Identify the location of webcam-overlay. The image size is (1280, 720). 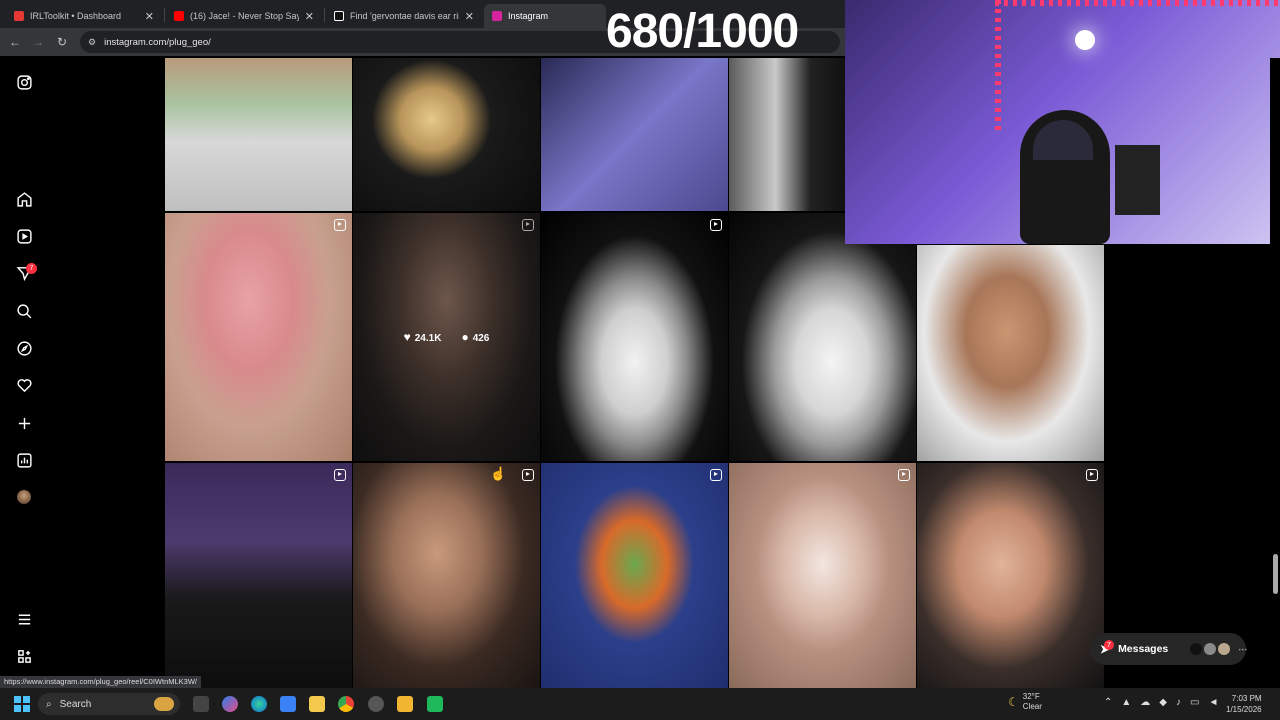
(1062, 122).